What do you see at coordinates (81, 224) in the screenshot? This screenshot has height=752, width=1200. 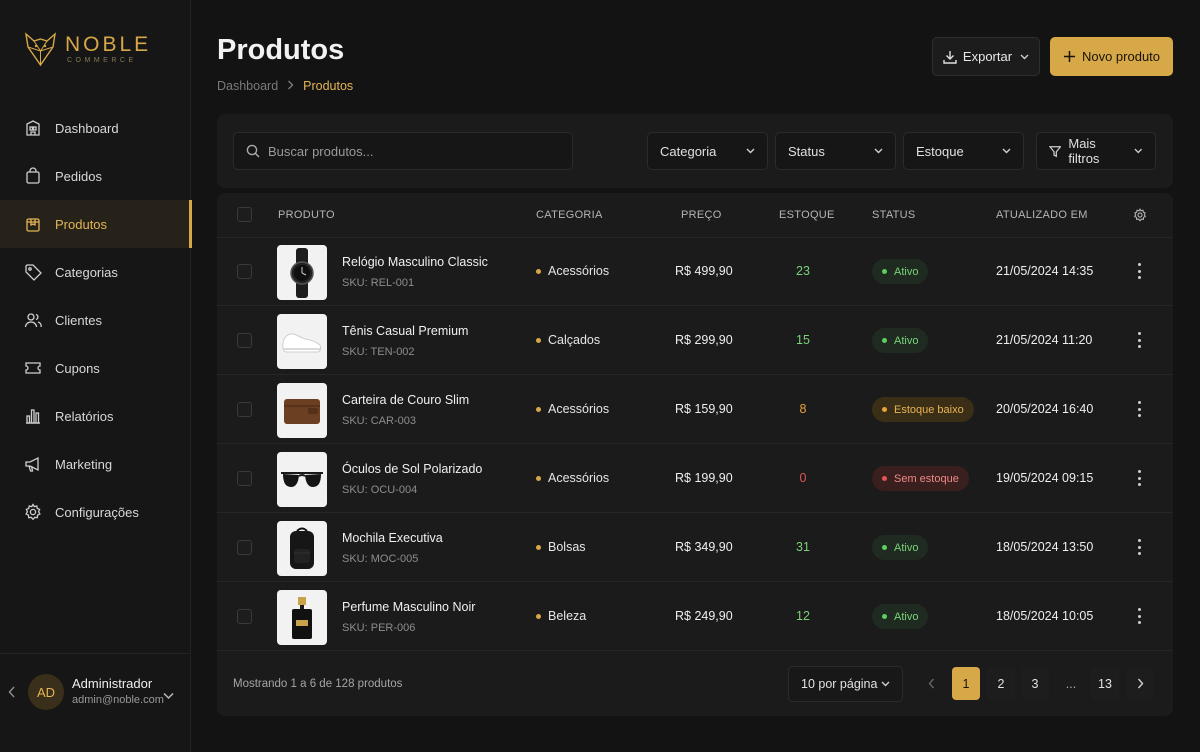 I see `sidebar-item-label: Produtos` at bounding box center [81, 224].